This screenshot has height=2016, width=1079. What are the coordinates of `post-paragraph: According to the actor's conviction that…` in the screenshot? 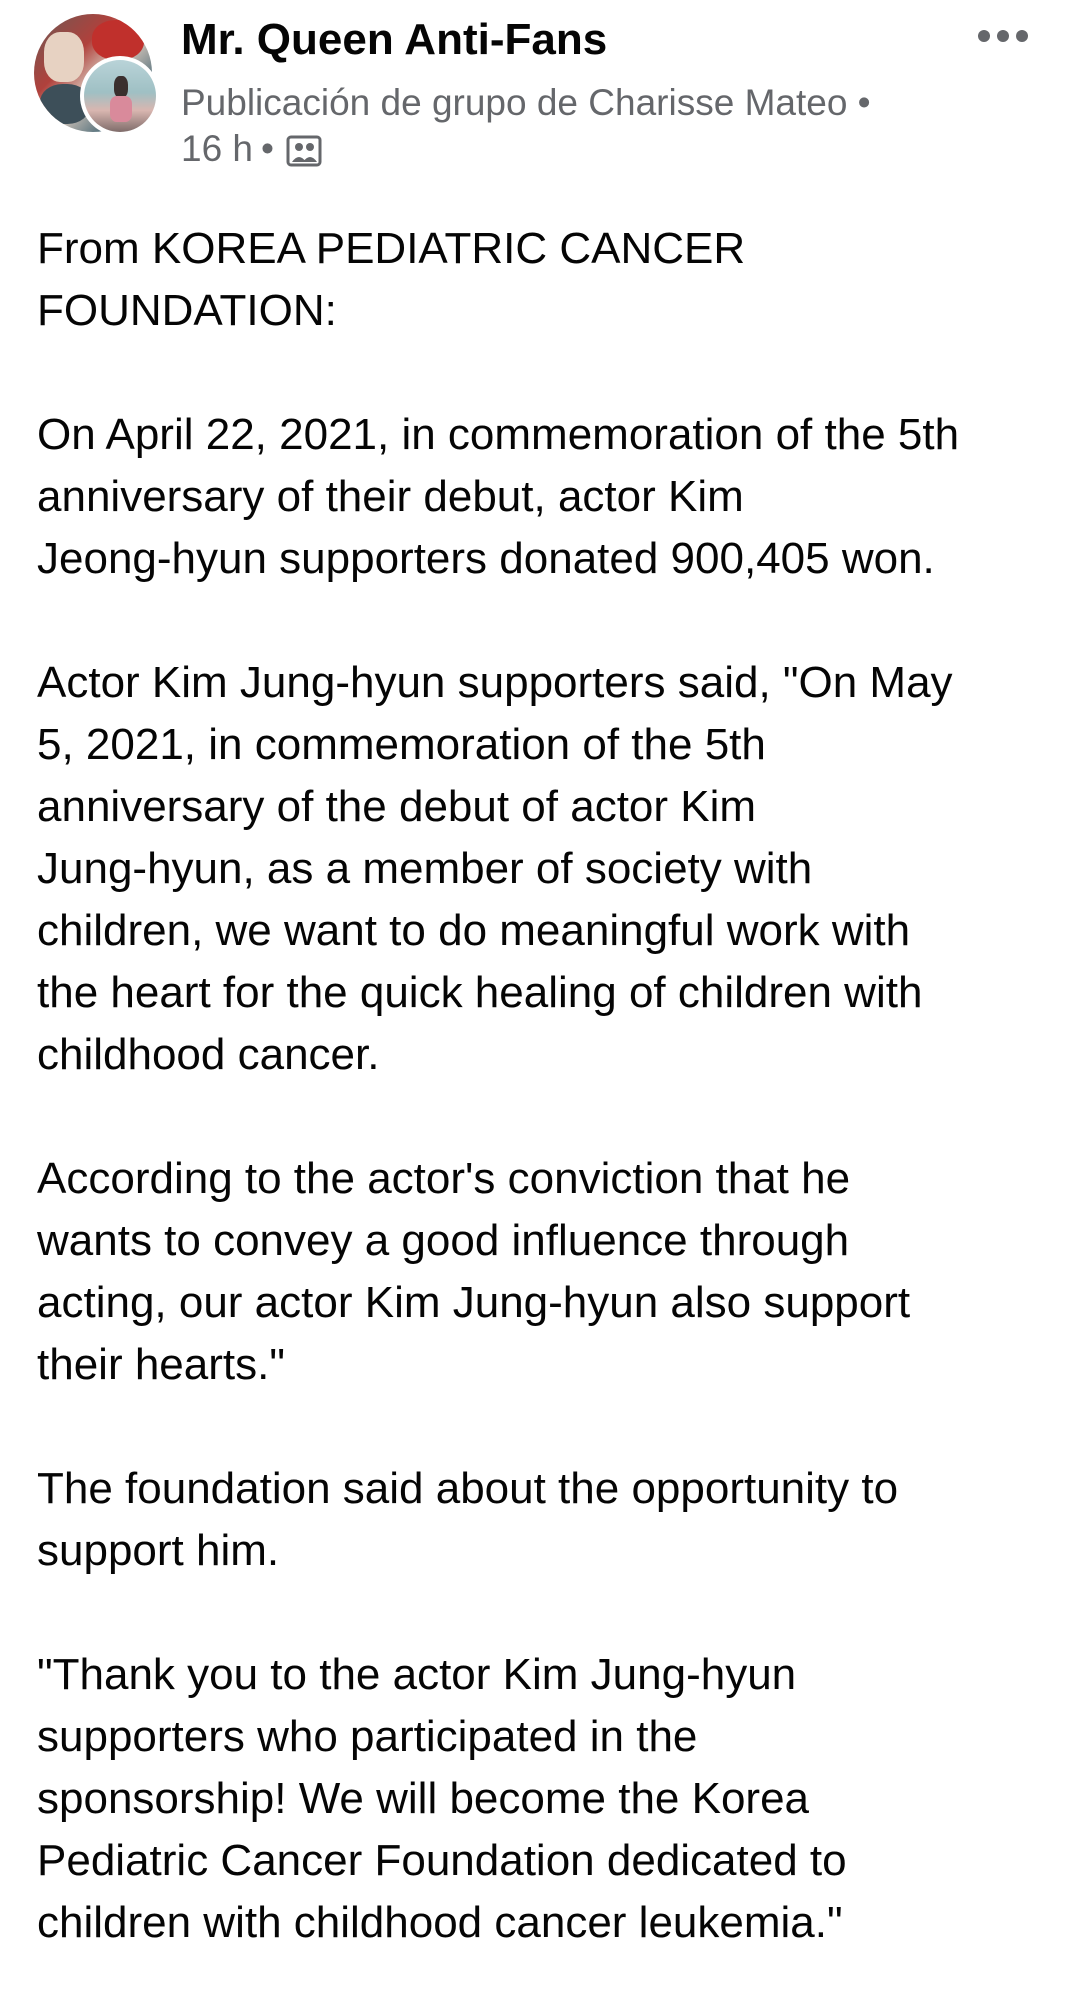 It's located at (474, 1271).